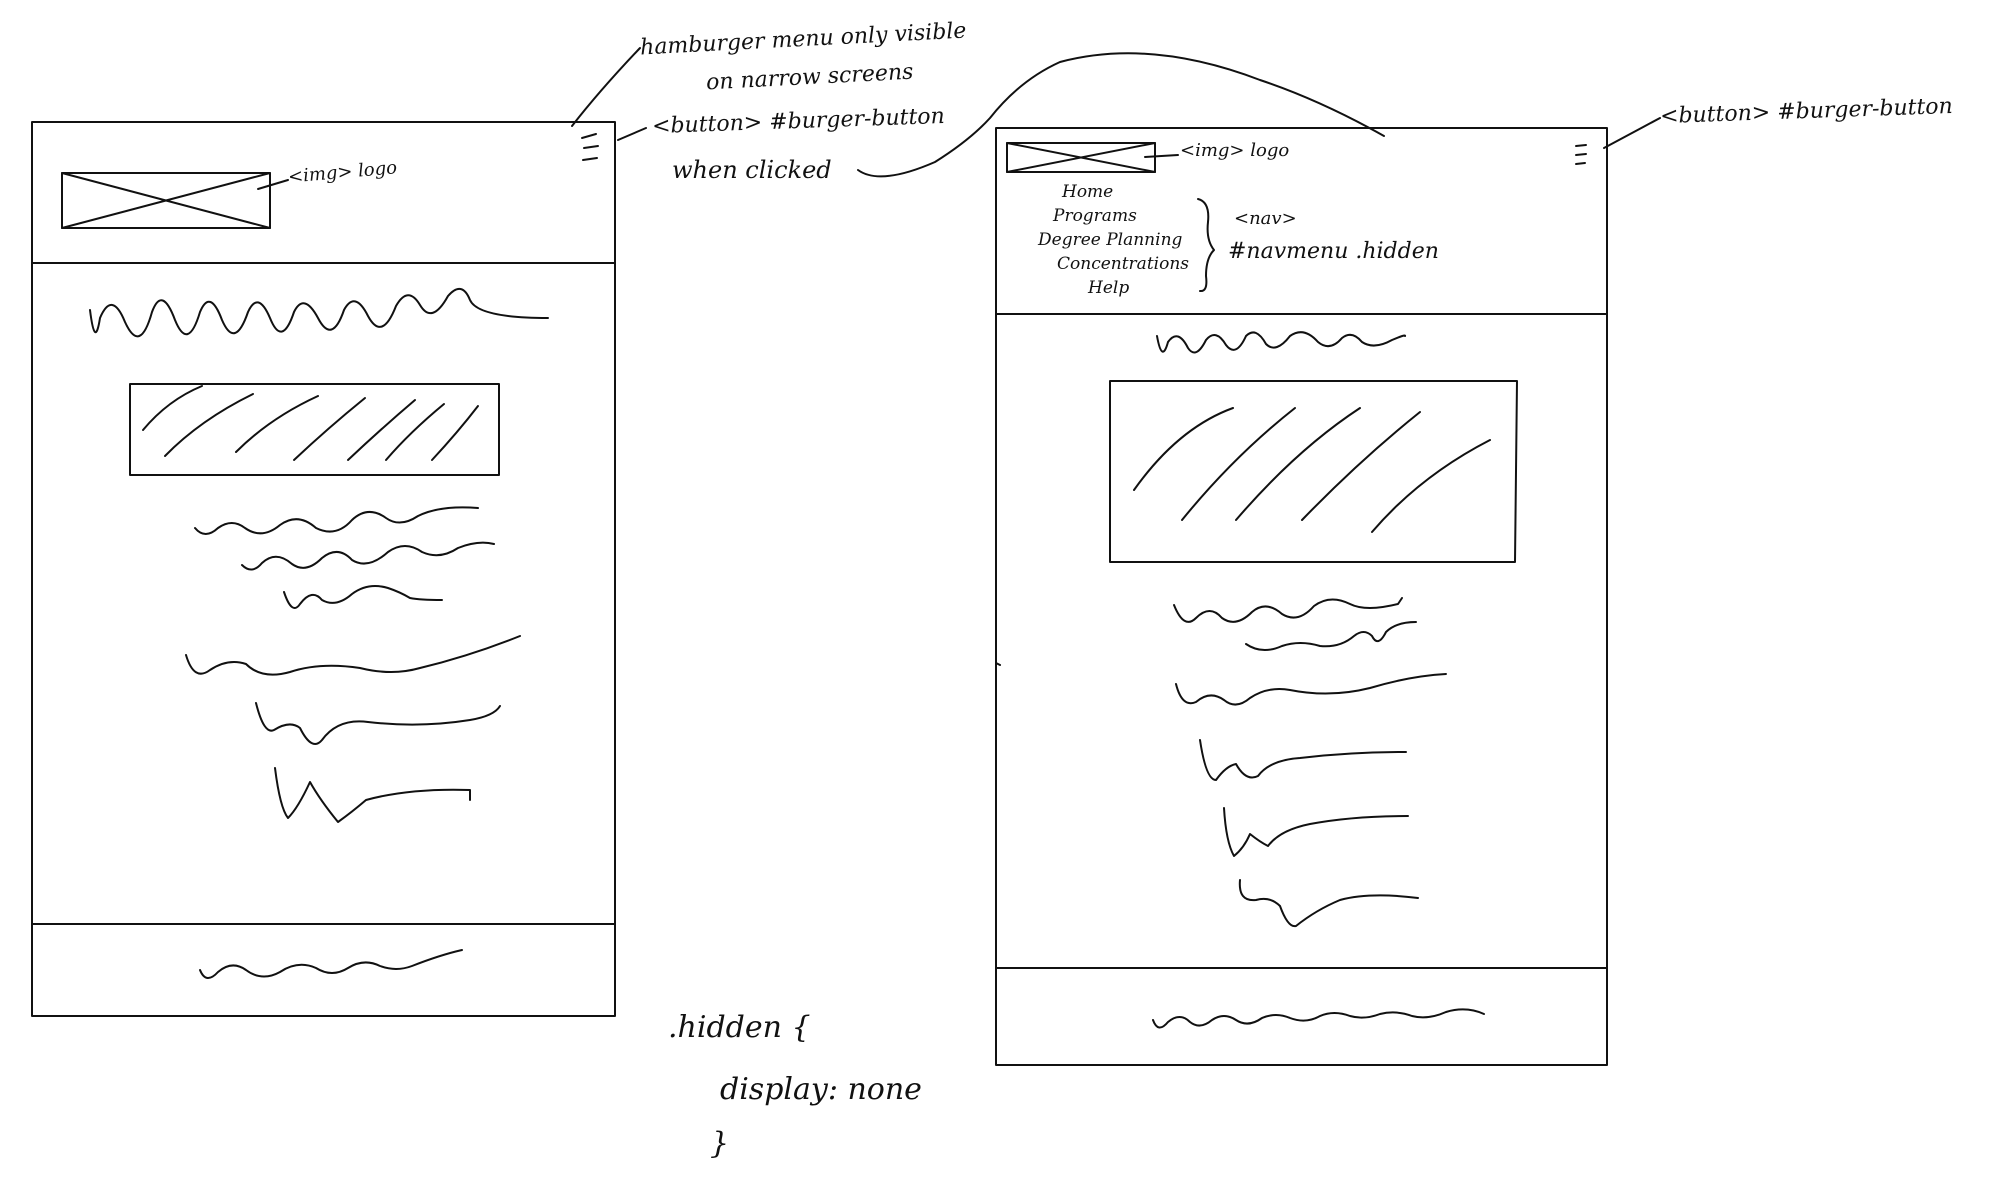 This screenshot has width=2014, height=1179. Describe the element at coordinates (1235, 150) in the screenshot. I see `logo-label-right: <img> logo` at that location.